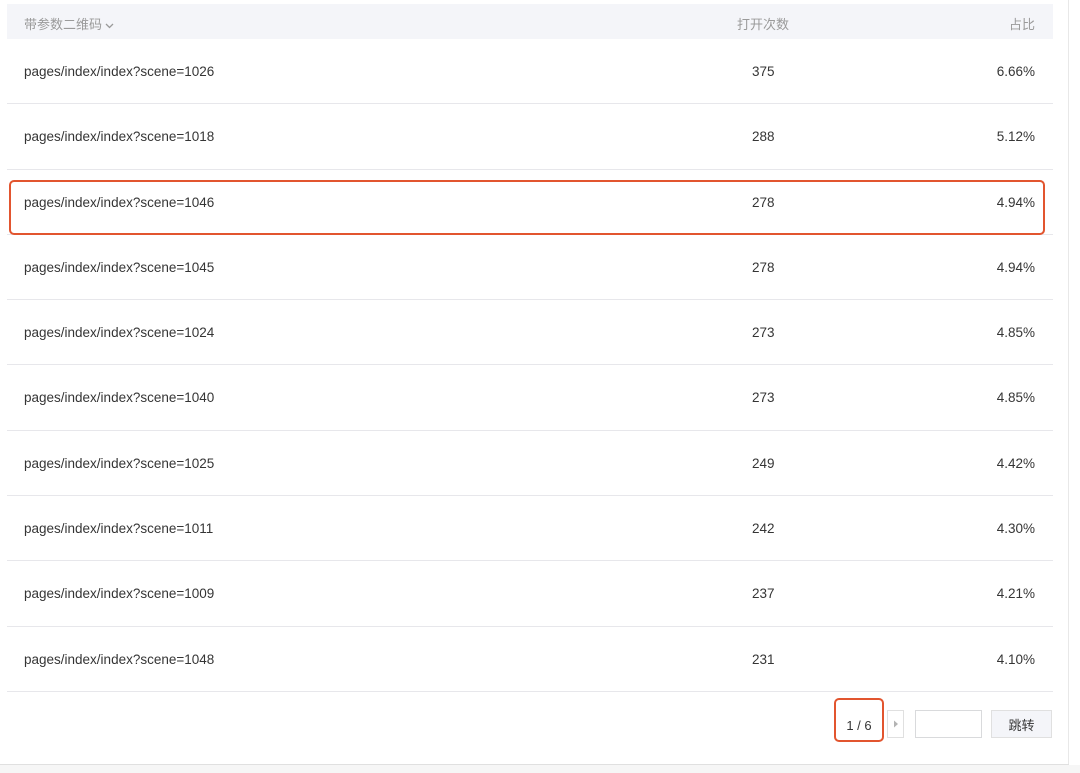 The width and height of the screenshot is (1080, 773). Describe the element at coordinates (530, 137) in the screenshot. I see `table-row: pages/index/index?scene=1018 288 5.12%` at that location.